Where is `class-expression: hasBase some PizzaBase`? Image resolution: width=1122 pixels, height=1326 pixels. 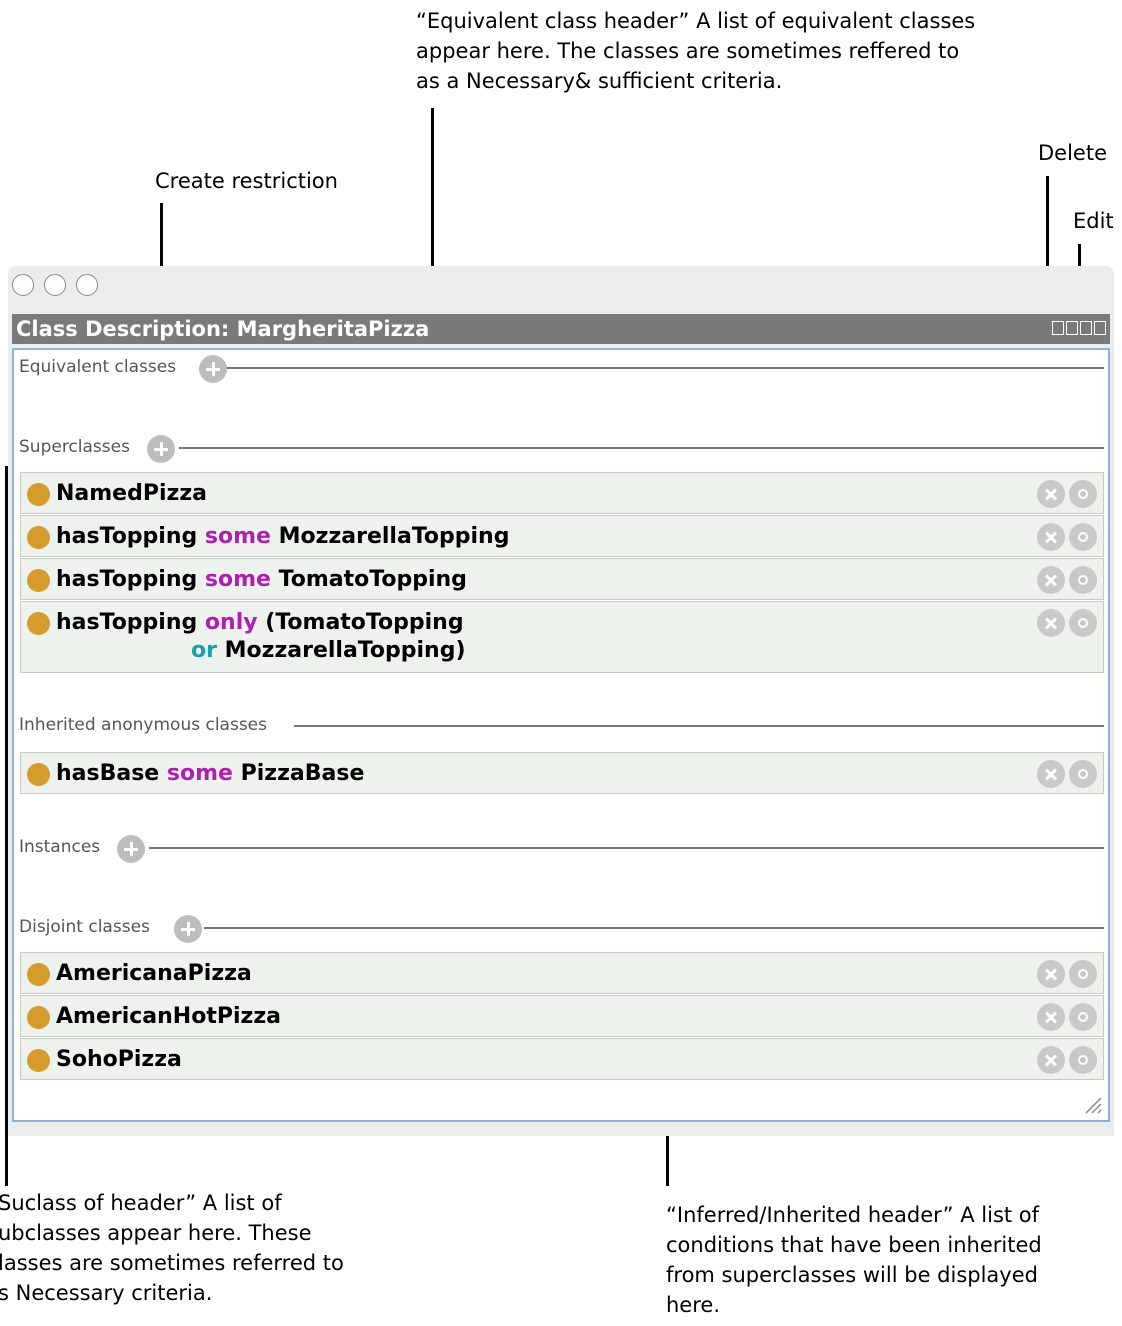 class-expression: hasBase some PizzaBase is located at coordinates (210, 774).